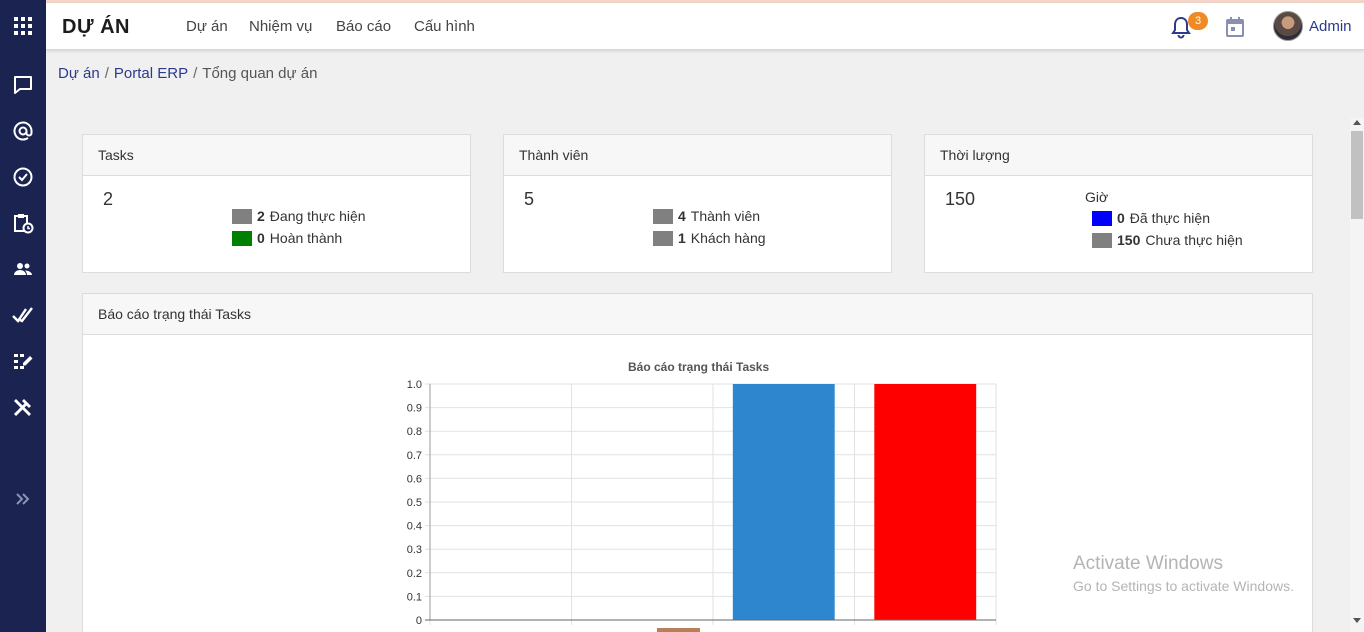  I want to click on members-total: 5, so click(529, 199).